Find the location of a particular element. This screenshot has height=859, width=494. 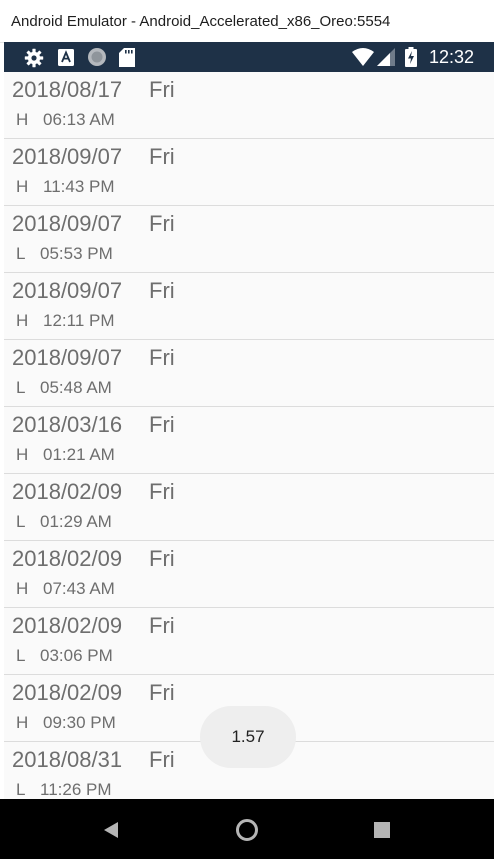

list-item: 2018/02/09 Fri L 03:06 PM is located at coordinates (249, 641).